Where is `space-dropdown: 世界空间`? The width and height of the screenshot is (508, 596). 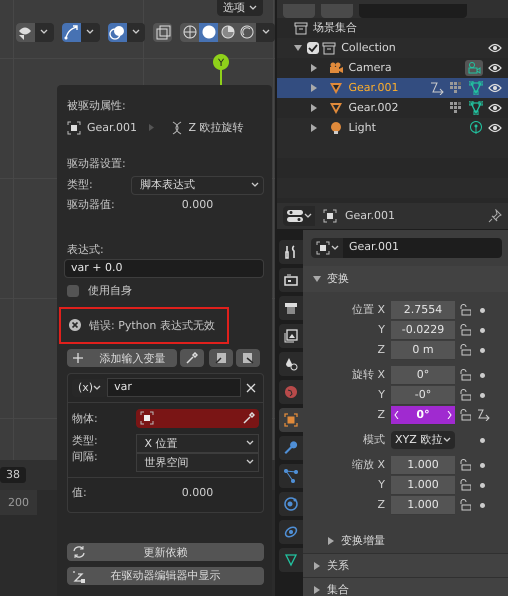
space-dropdown: 世界空间 is located at coordinates (197, 462).